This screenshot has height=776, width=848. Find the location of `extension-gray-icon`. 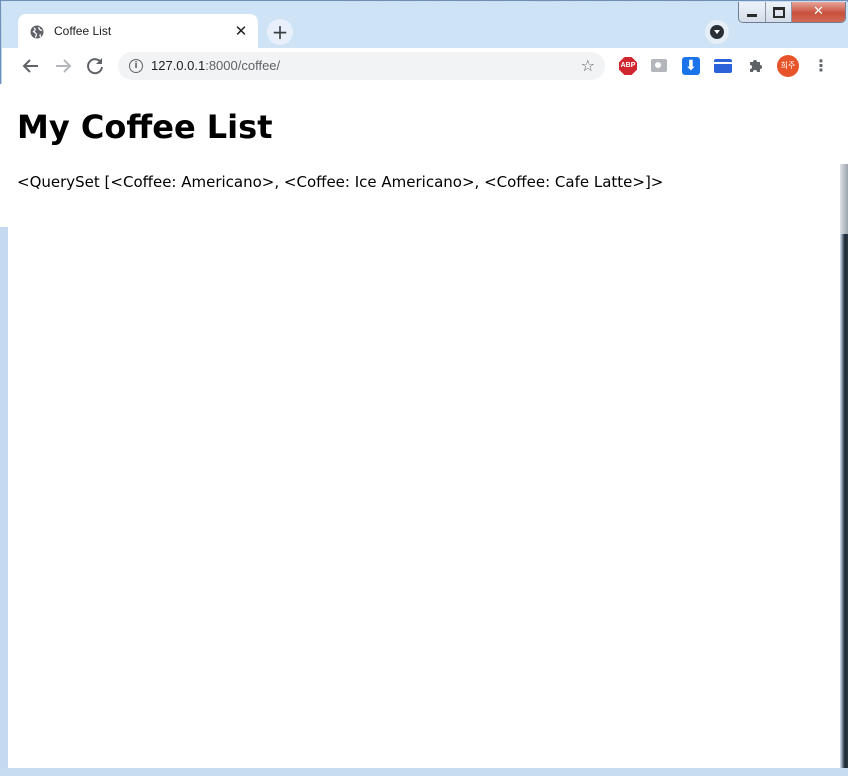

extension-gray-icon is located at coordinates (659, 65).